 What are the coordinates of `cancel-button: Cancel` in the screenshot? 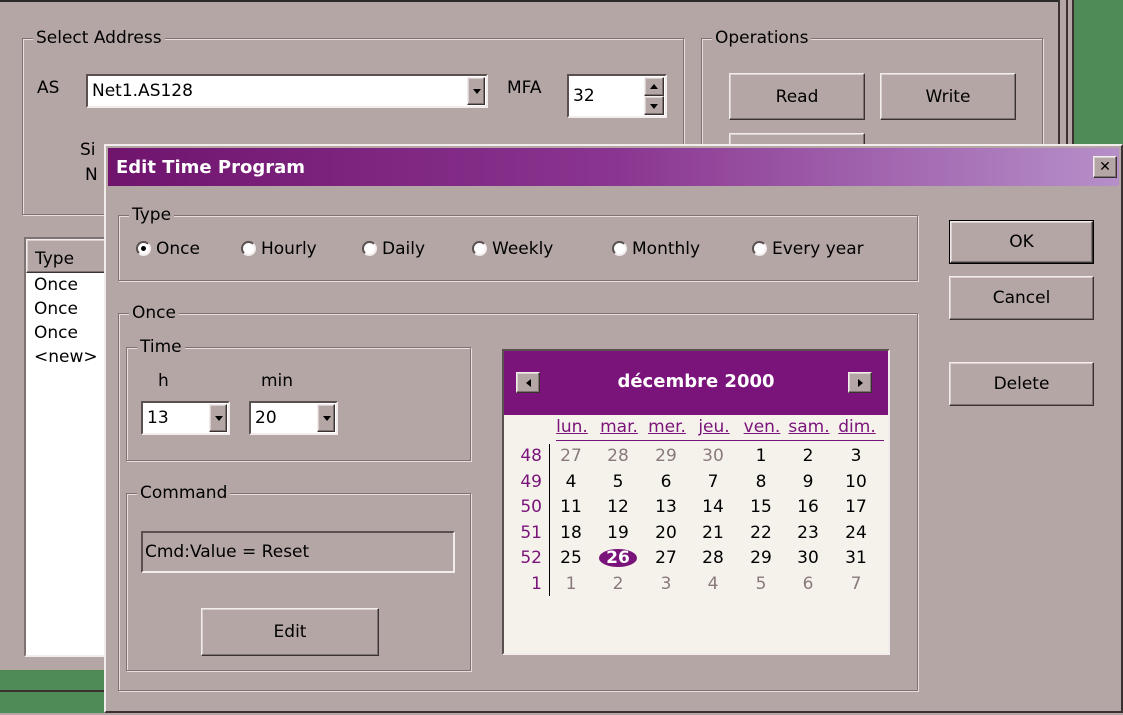 It's located at (1021, 298).